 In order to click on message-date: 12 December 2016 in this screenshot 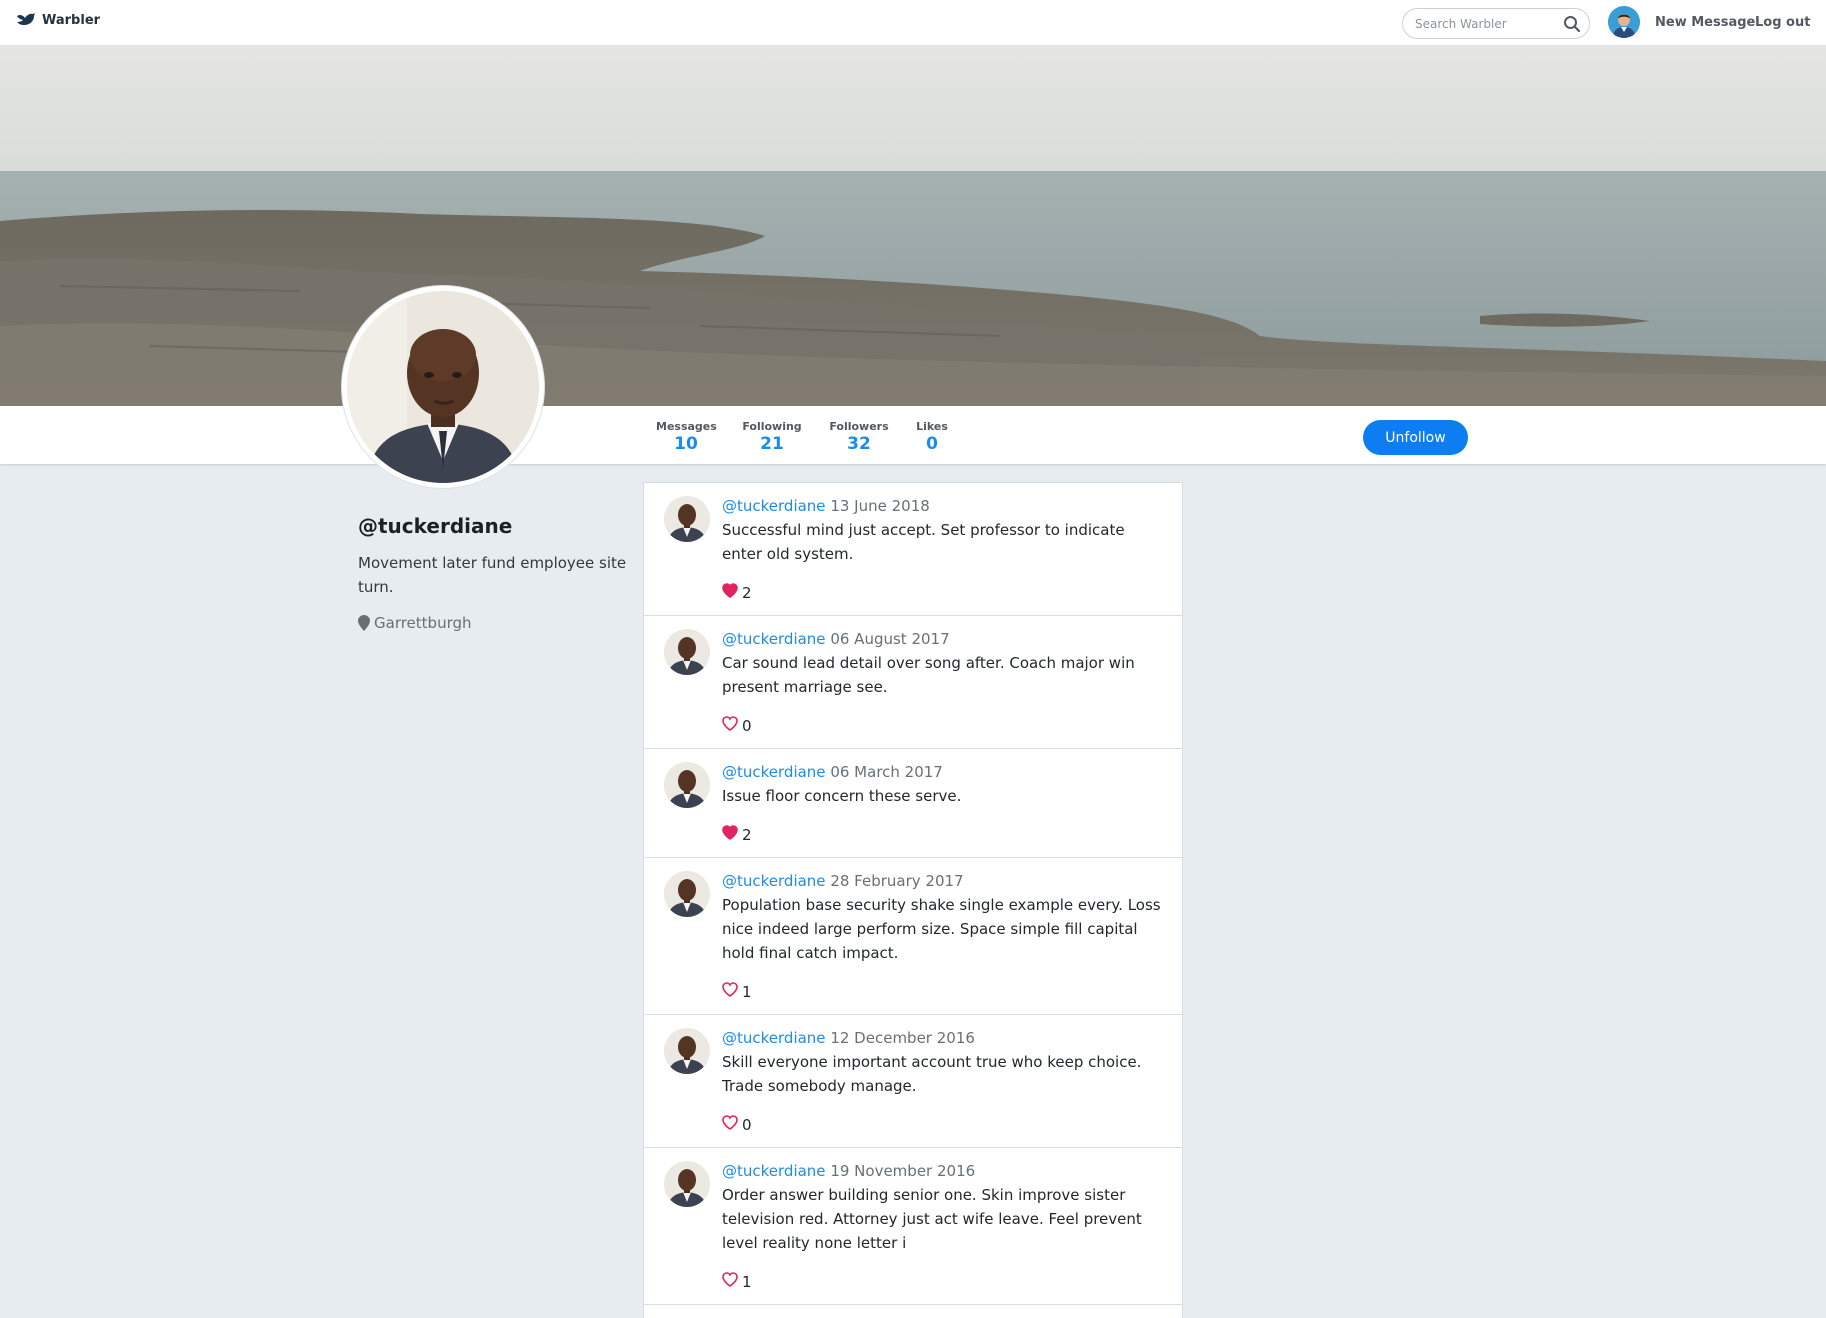, I will do `click(902, 1038)`.